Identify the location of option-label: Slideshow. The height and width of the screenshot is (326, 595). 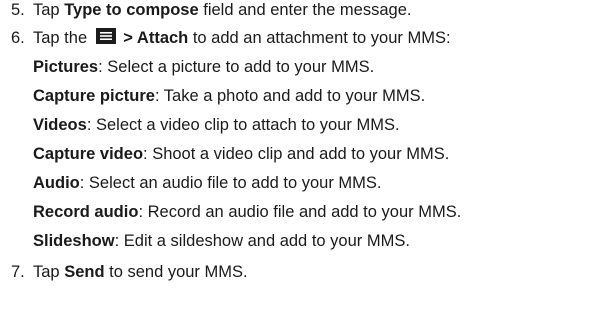
(74, 241).